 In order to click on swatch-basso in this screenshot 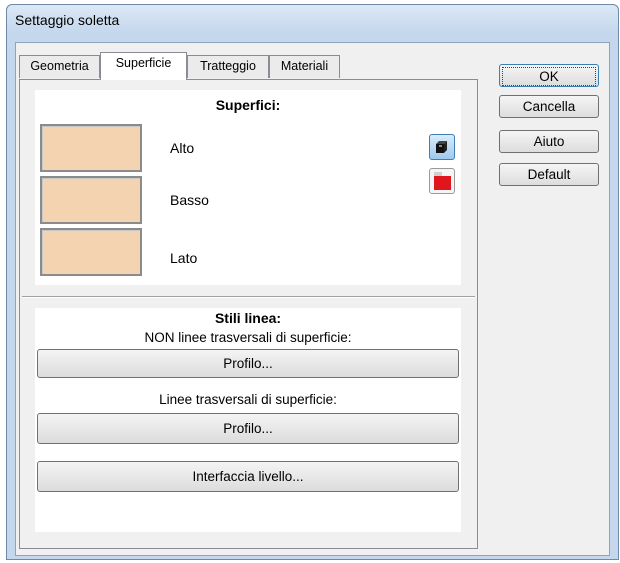, I will do `click(91, 200)`.